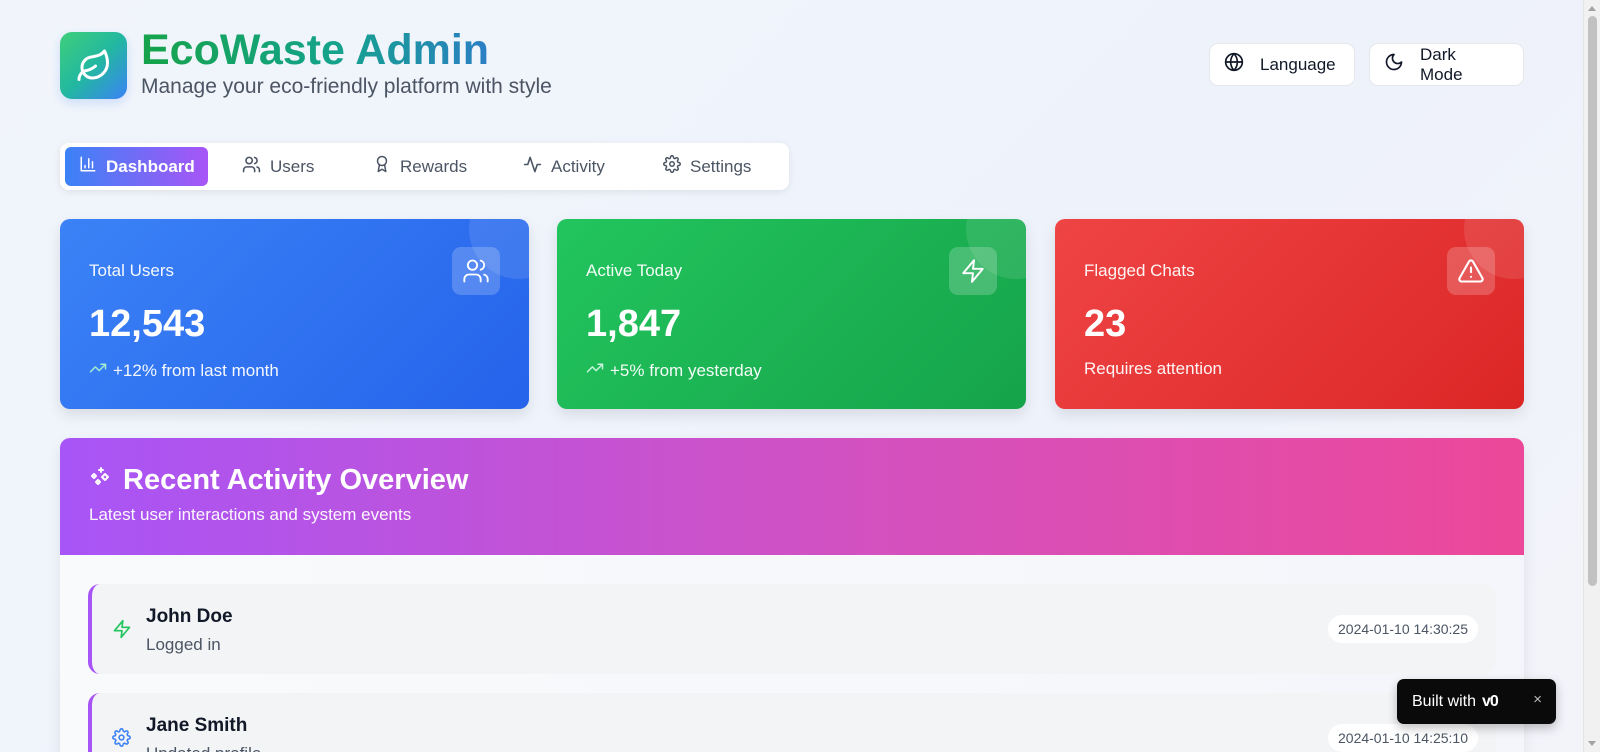 Image resolution: width=1600 pixels, height=752 pixels. Describe the element at coordinates (93, 65) in the screenshot. I see `leaf-logo-icon` at that location.